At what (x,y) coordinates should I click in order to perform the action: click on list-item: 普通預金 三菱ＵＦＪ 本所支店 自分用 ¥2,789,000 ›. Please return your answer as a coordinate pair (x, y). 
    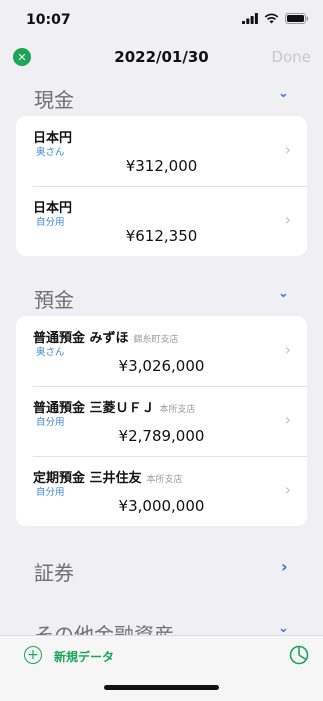
    Looking at the image, I should click on (161, 421).